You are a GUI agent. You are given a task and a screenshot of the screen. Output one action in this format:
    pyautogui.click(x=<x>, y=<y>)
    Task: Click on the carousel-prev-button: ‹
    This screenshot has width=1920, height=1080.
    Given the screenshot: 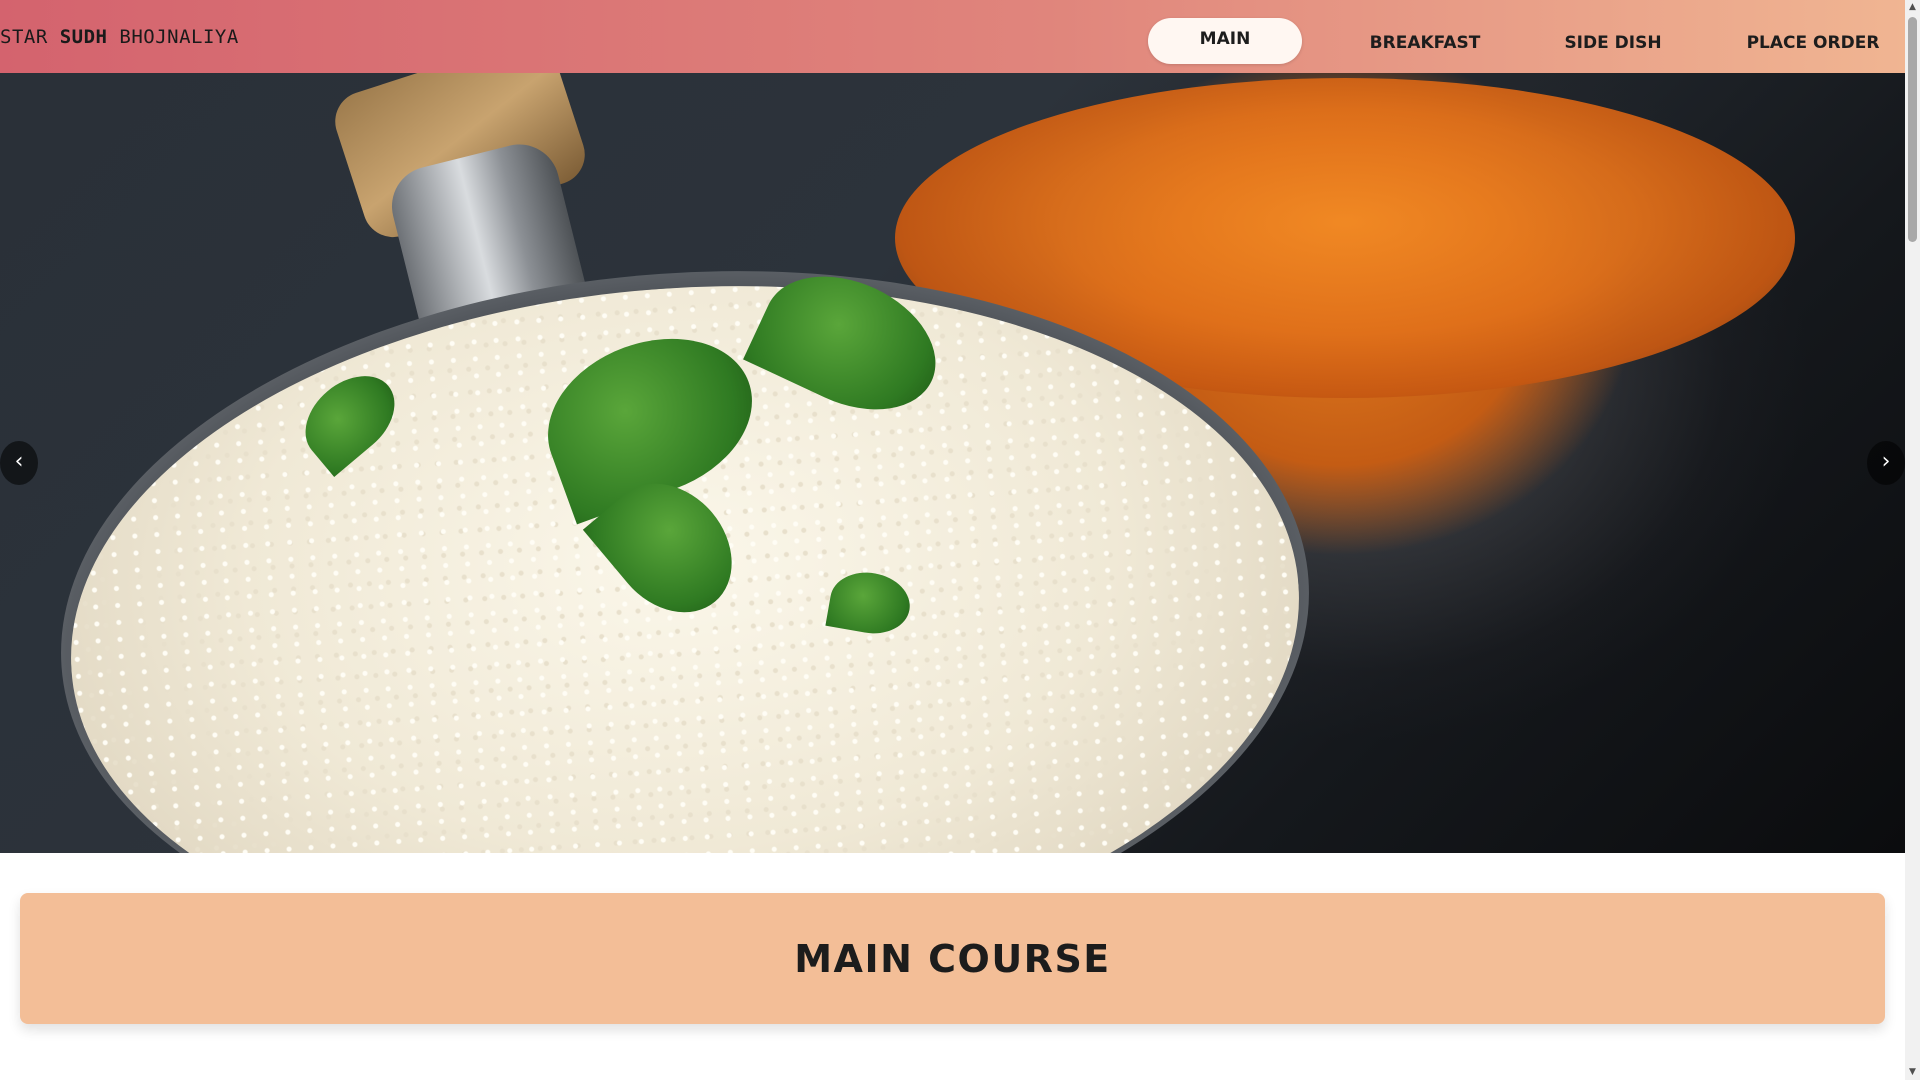 What is the action you would take?
    pyautogui.click(x=19, y=463)
    